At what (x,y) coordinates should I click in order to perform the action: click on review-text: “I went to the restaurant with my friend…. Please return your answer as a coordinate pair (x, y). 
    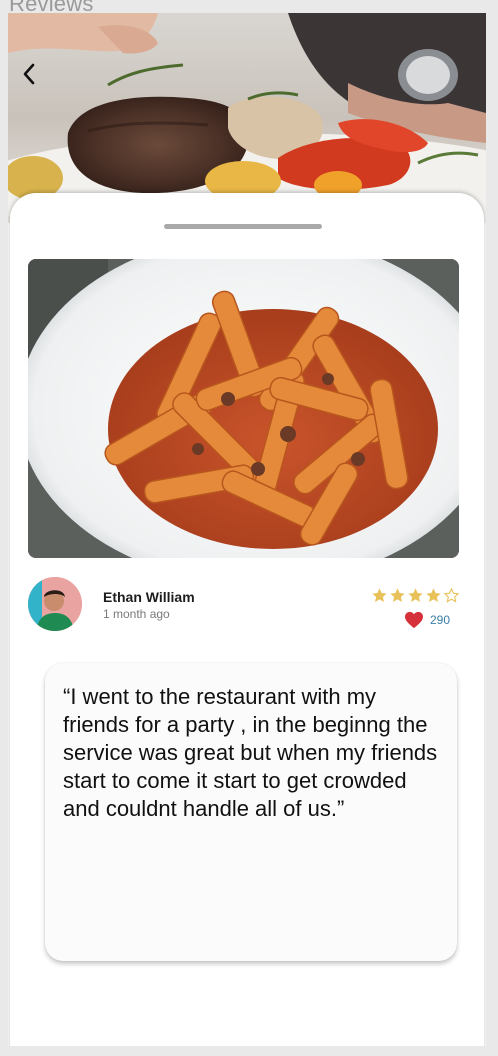
    Looking at the image, I should click on (250, 752).